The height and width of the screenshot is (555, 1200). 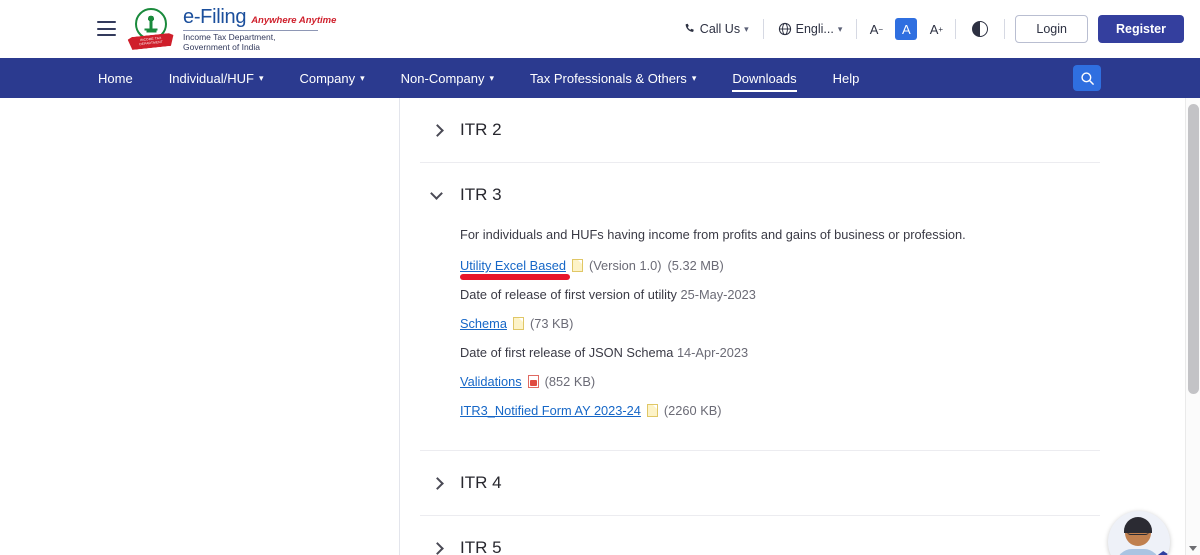 I want to click on brand-name: e-Filing, so click(x=215, y=16).